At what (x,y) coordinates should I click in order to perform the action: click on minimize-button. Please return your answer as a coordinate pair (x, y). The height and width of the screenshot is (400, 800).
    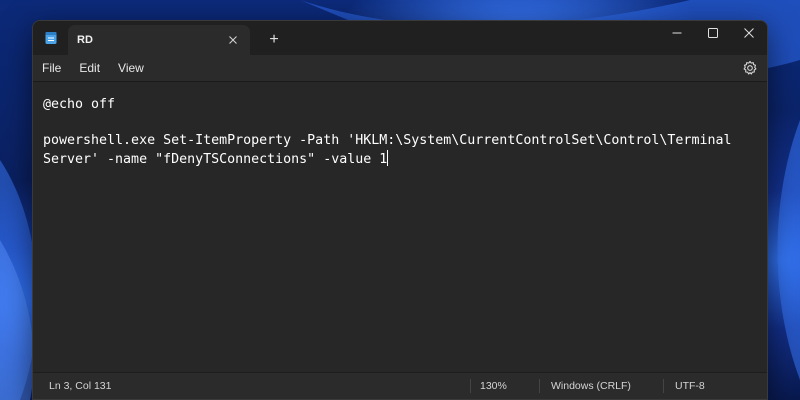
    Looking at the image, I should click on (677, 33).